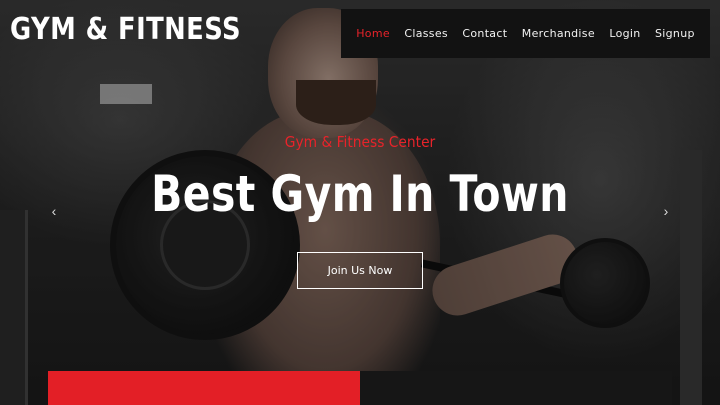  I want to click on hero-title: Best Gym In Town, so click(360, 194).